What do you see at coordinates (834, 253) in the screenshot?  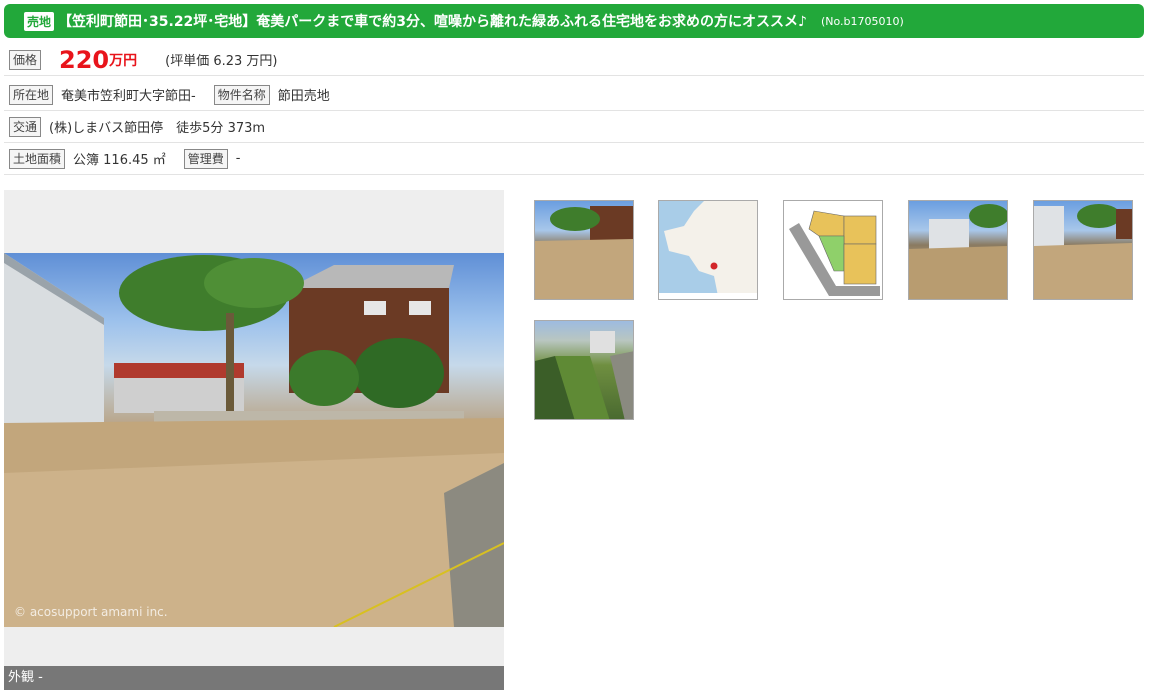 I see `thumbnail-plot-plan-image` at bounding box center [834, 253].